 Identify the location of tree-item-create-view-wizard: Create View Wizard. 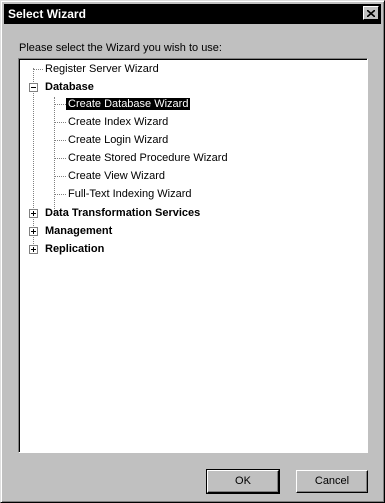
(116, 176).